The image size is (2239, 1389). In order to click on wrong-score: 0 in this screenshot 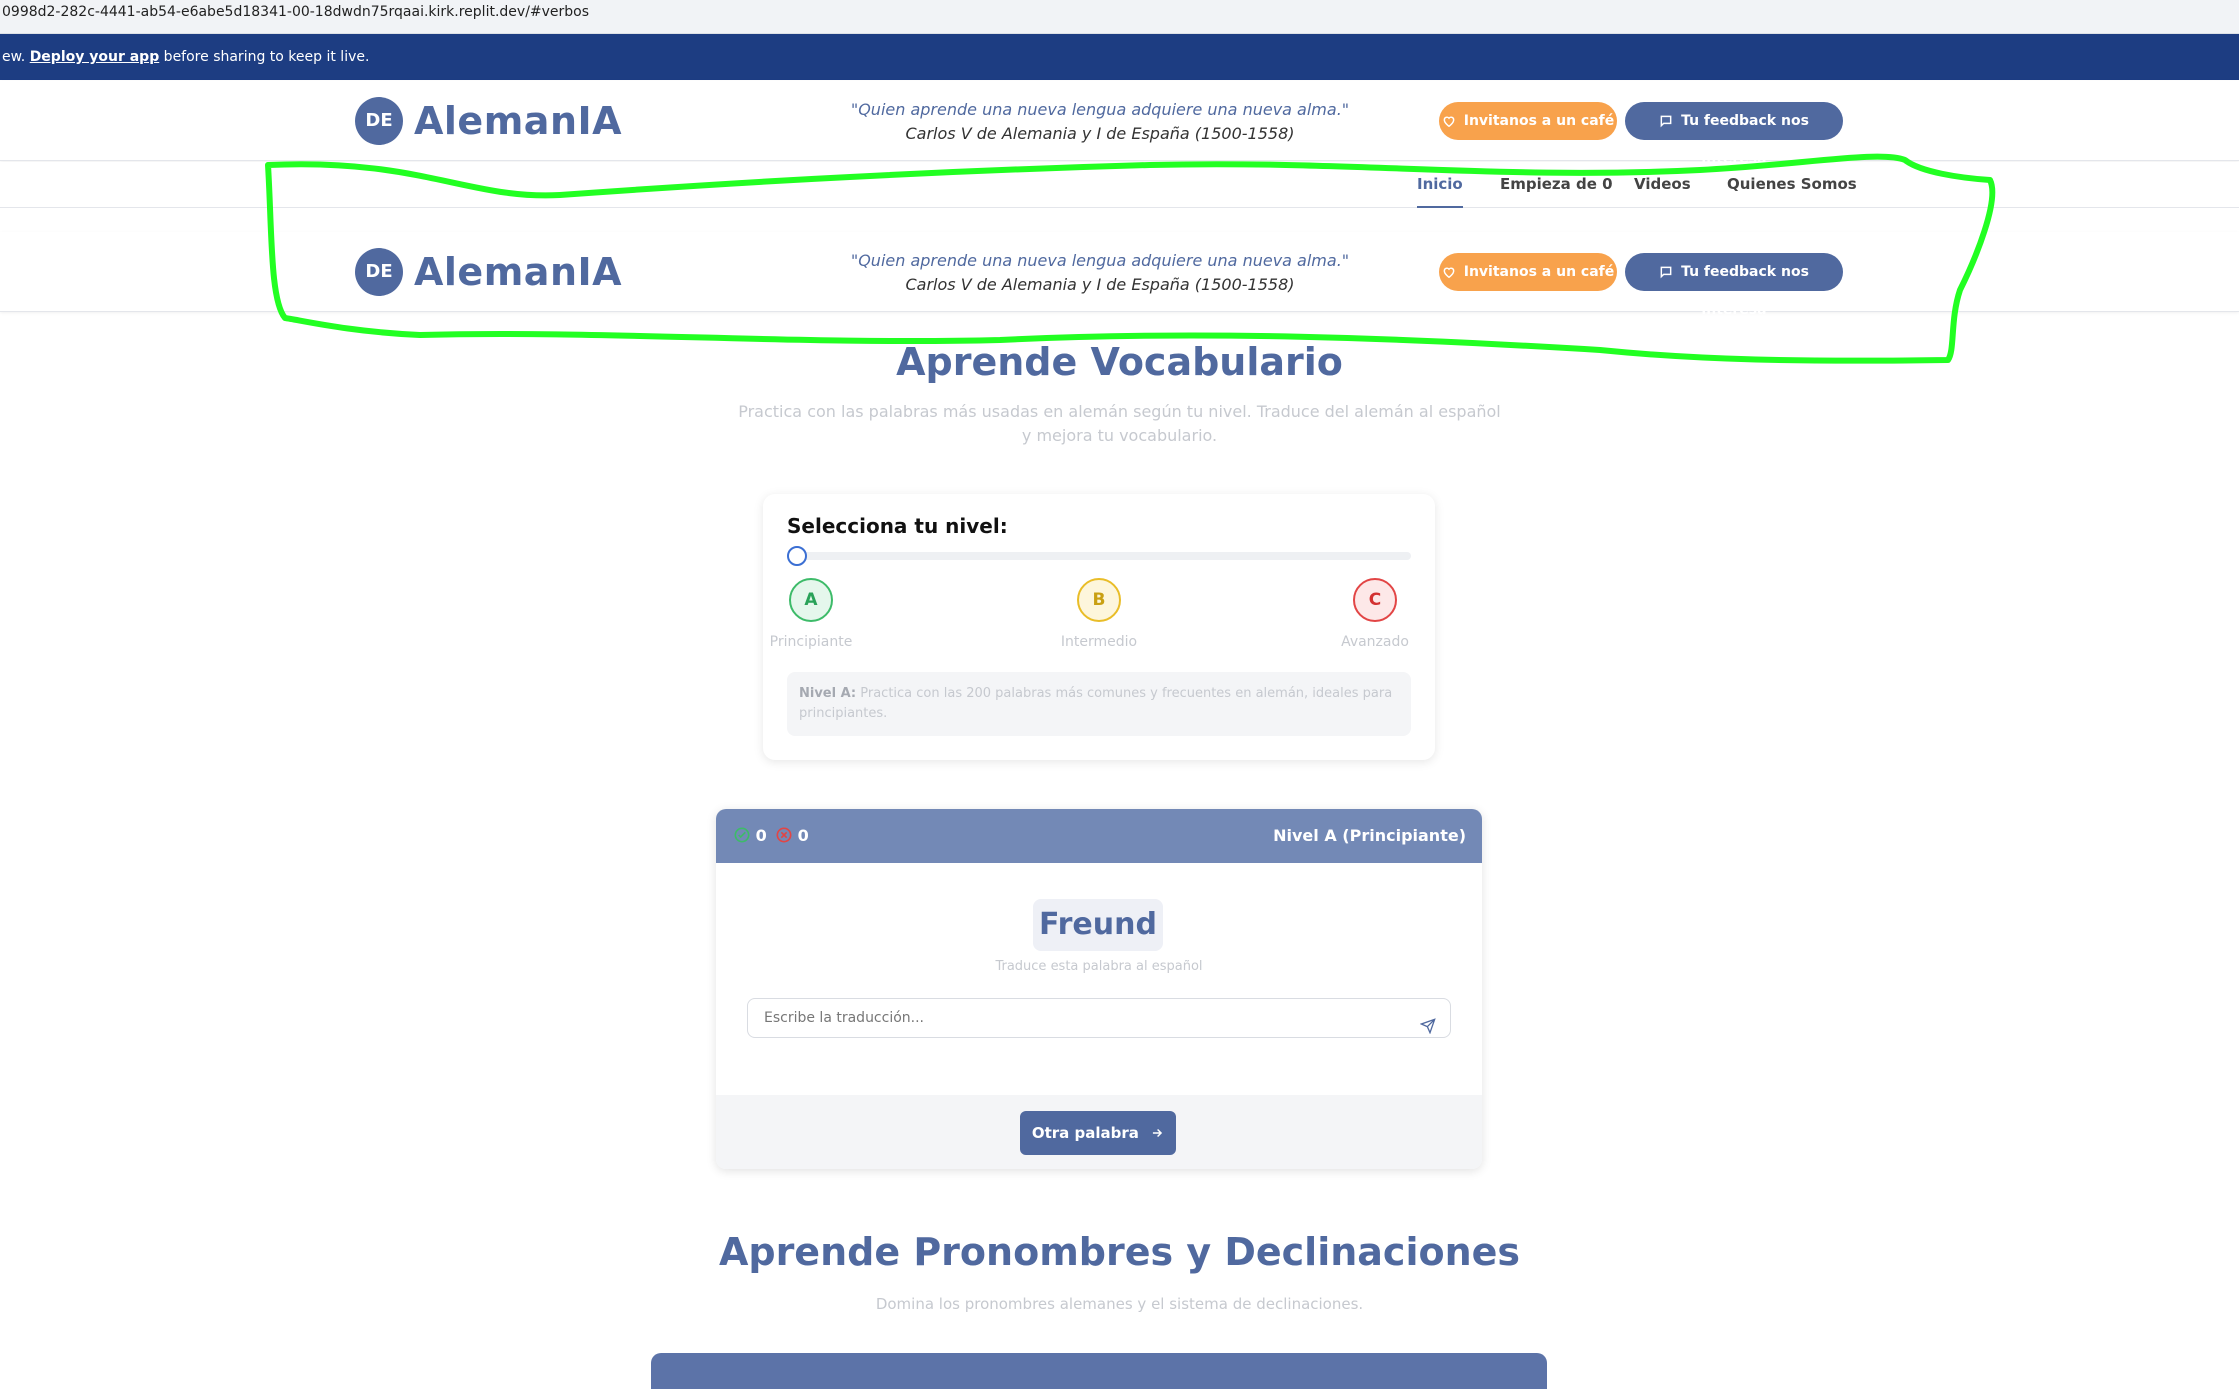, I will do `click(792, 836)`.